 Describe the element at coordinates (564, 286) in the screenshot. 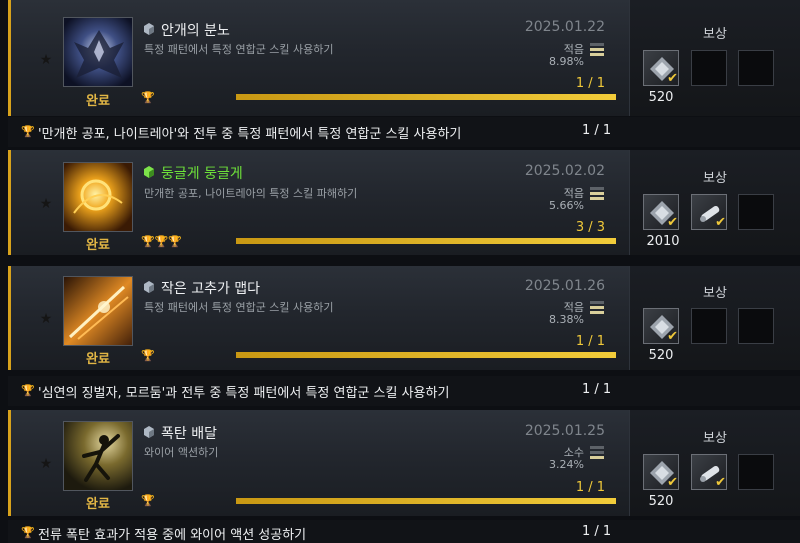

I see `achievement-date: 2025.01.26` at that location.